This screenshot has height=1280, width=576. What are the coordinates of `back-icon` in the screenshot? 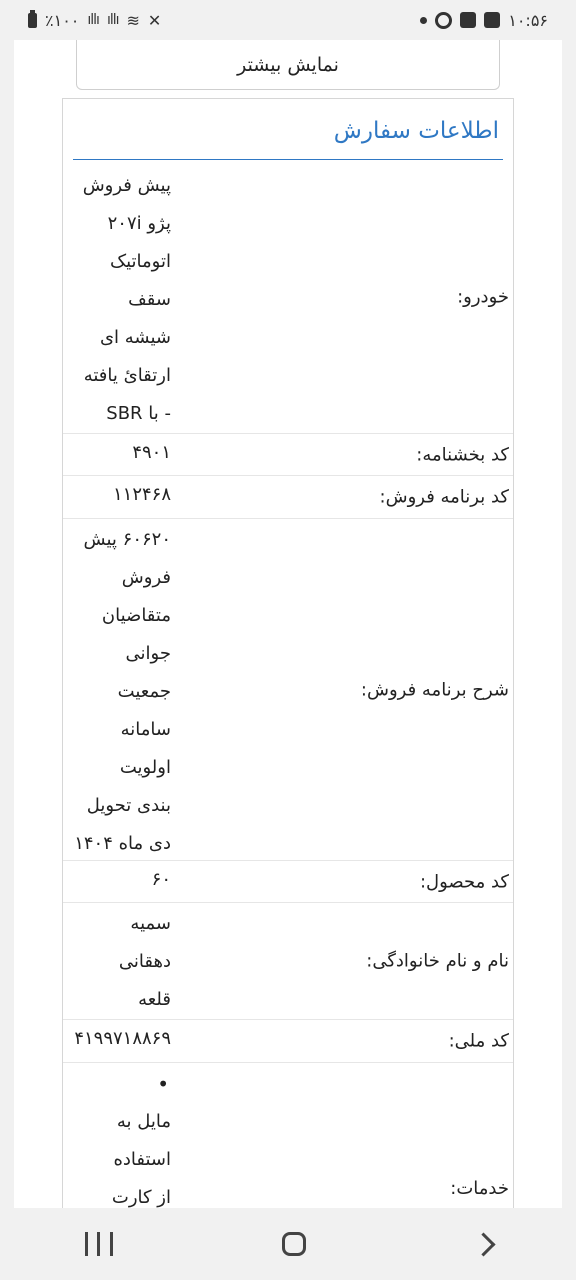 It's located at (483, 1244).